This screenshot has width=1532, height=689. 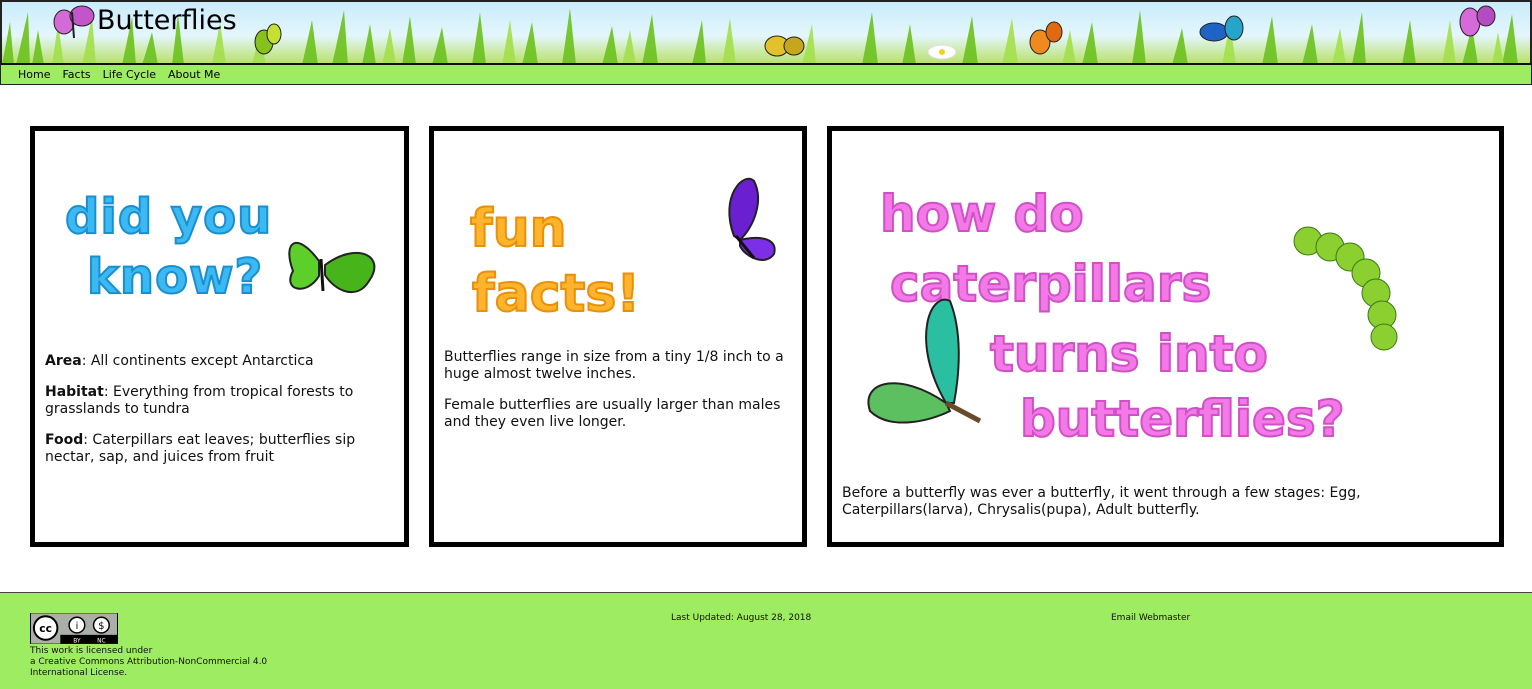 What do you see at coordinates (175, 277) in the screenshot?
I see `svg-text: know?` at bounding box center [175, 277].